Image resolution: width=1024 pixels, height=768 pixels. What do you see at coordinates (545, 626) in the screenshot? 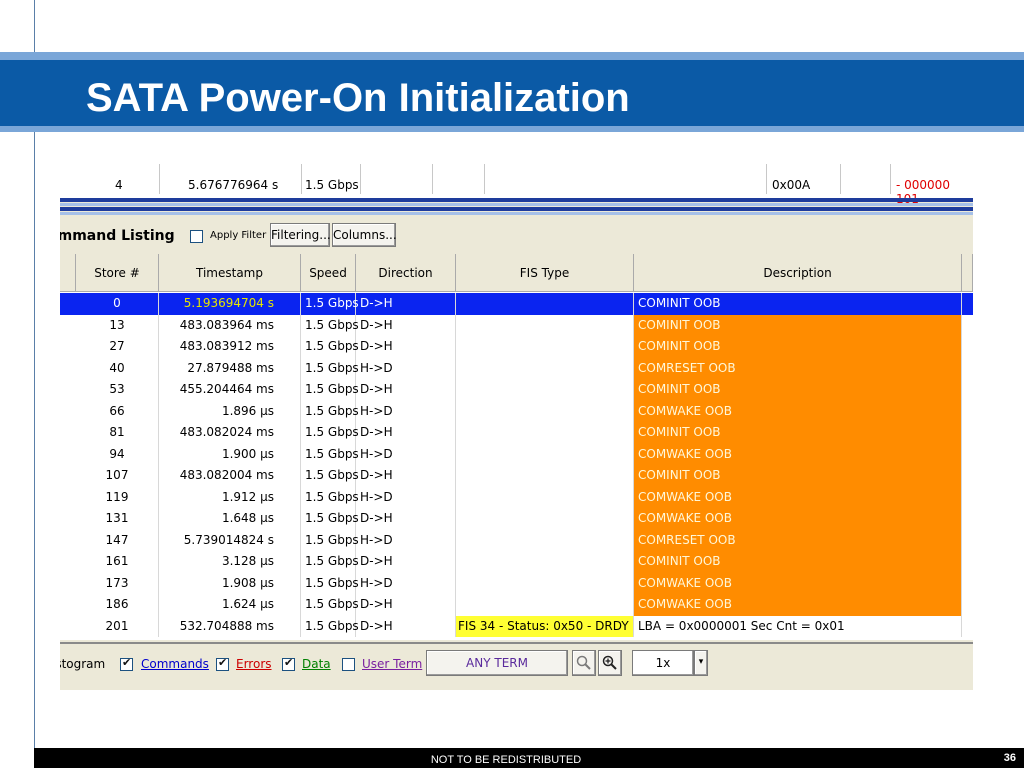
I see `cell-fis-type: FIS 34 - Status: 0x50 - DRDY` at bounding box center [545, 626].